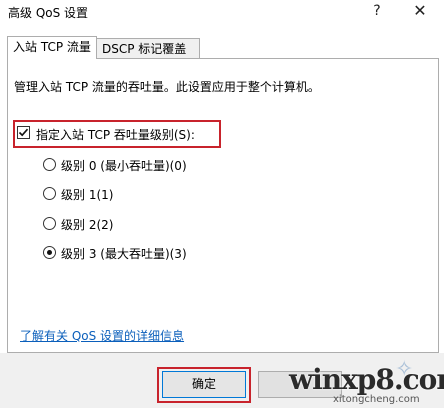 The width and height of the screenshot is (444, 408). I want to click on qos-help-link: 了解有关 QoS 设置的详细信息, so click(102, 335).